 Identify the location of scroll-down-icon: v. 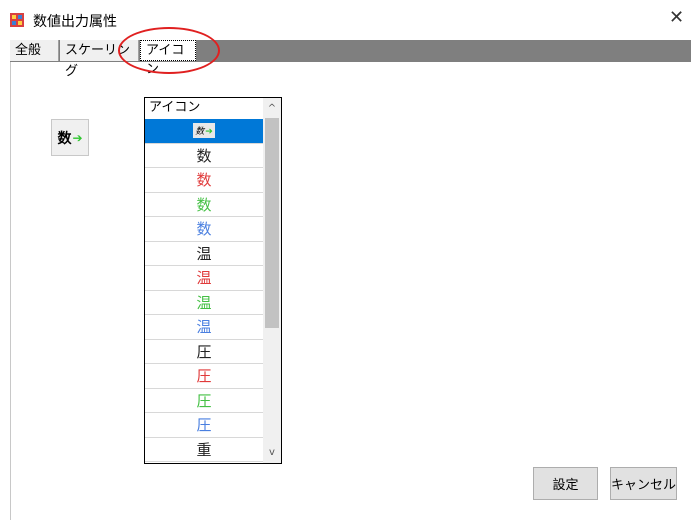
(272, 452).